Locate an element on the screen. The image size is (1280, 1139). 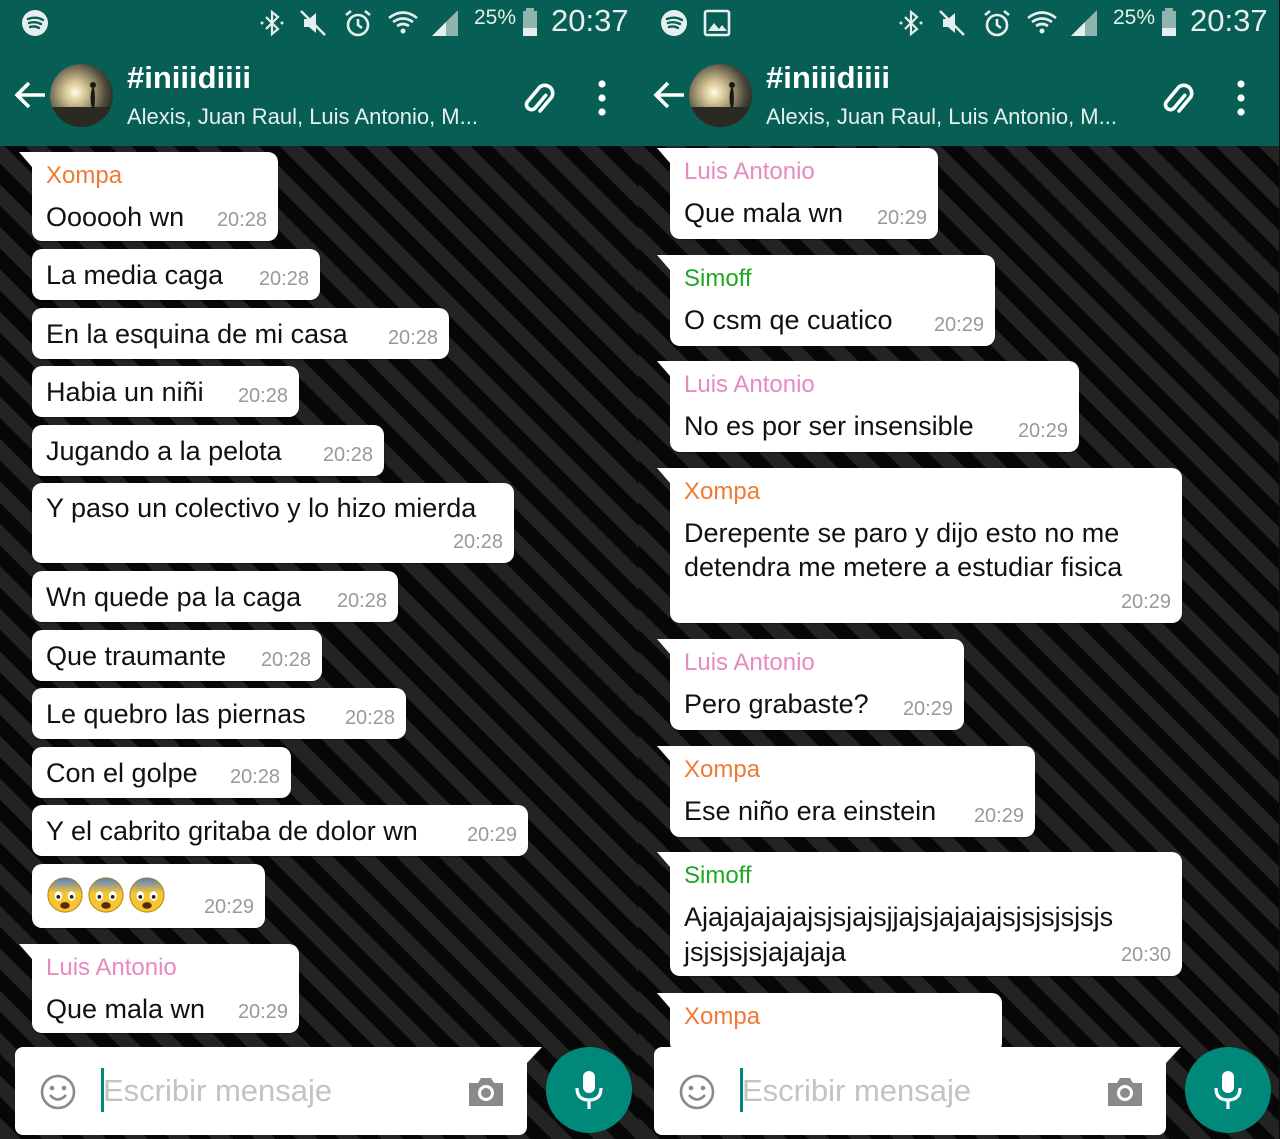
compose-bar is located at coordinates (917, 1091).